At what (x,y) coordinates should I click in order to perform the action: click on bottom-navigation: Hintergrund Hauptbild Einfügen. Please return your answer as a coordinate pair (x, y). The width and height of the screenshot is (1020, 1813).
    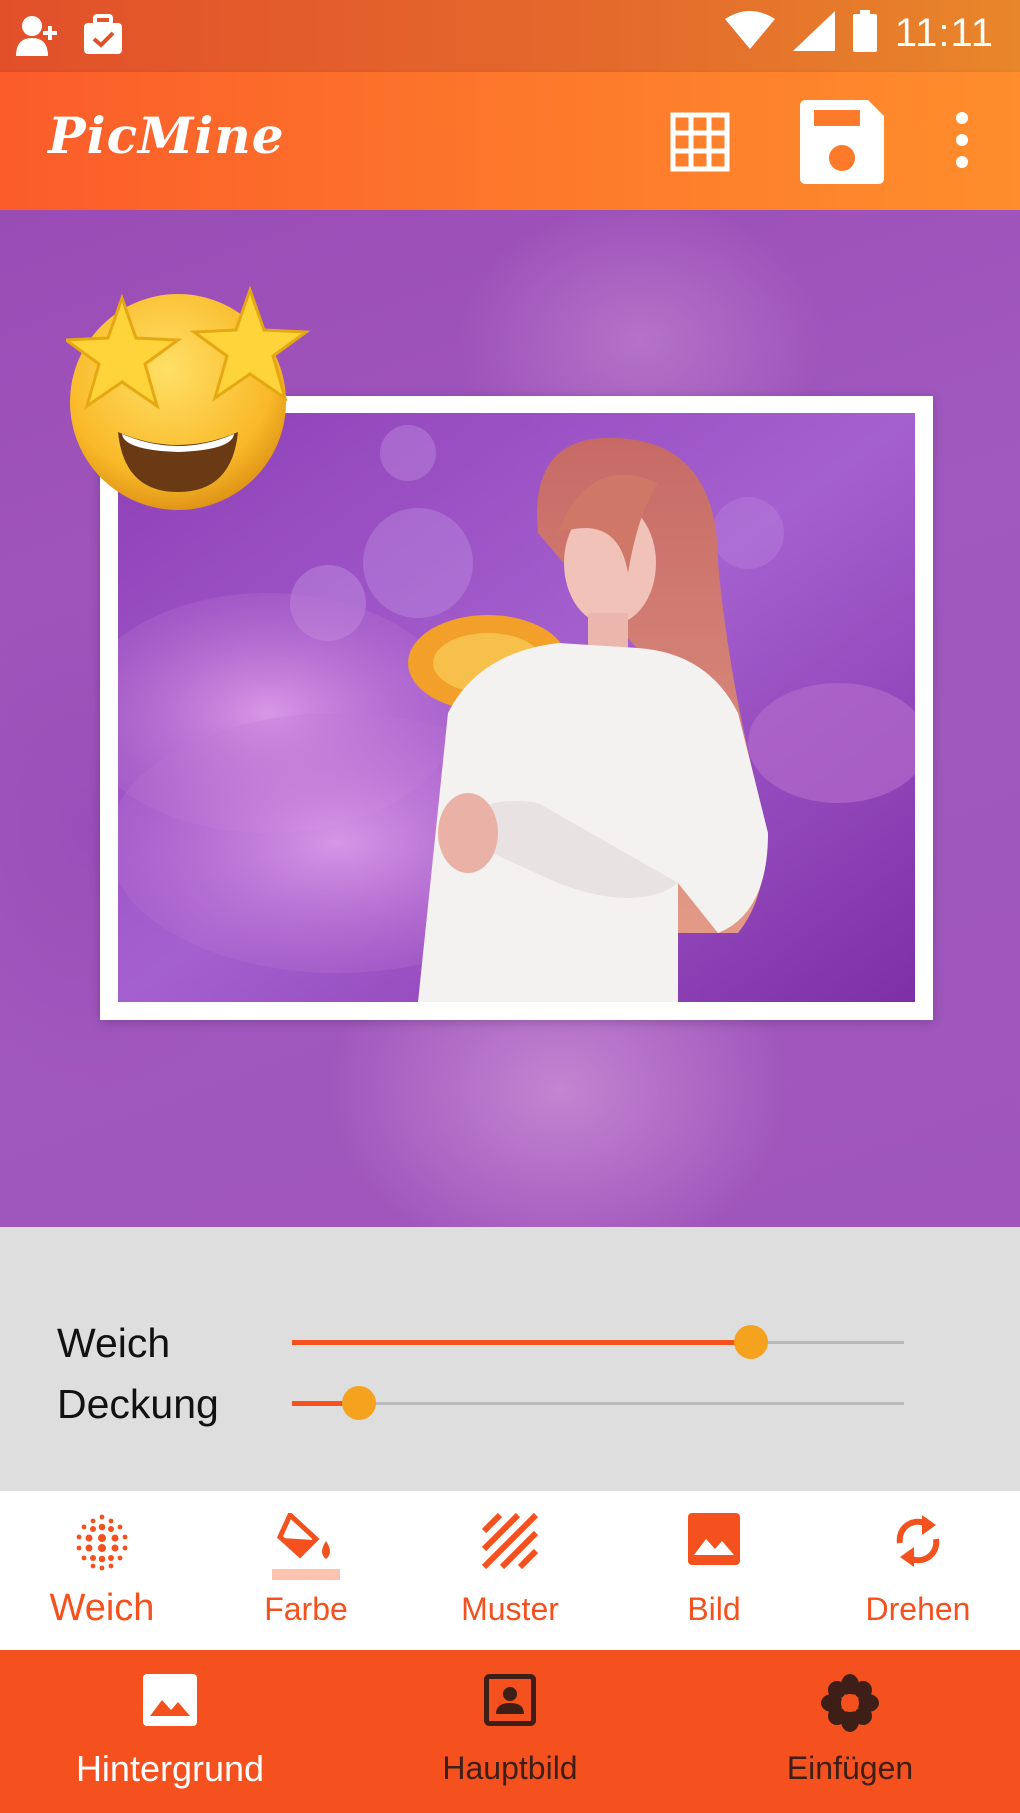
    Looking at the image, I should click on (510, 1731).